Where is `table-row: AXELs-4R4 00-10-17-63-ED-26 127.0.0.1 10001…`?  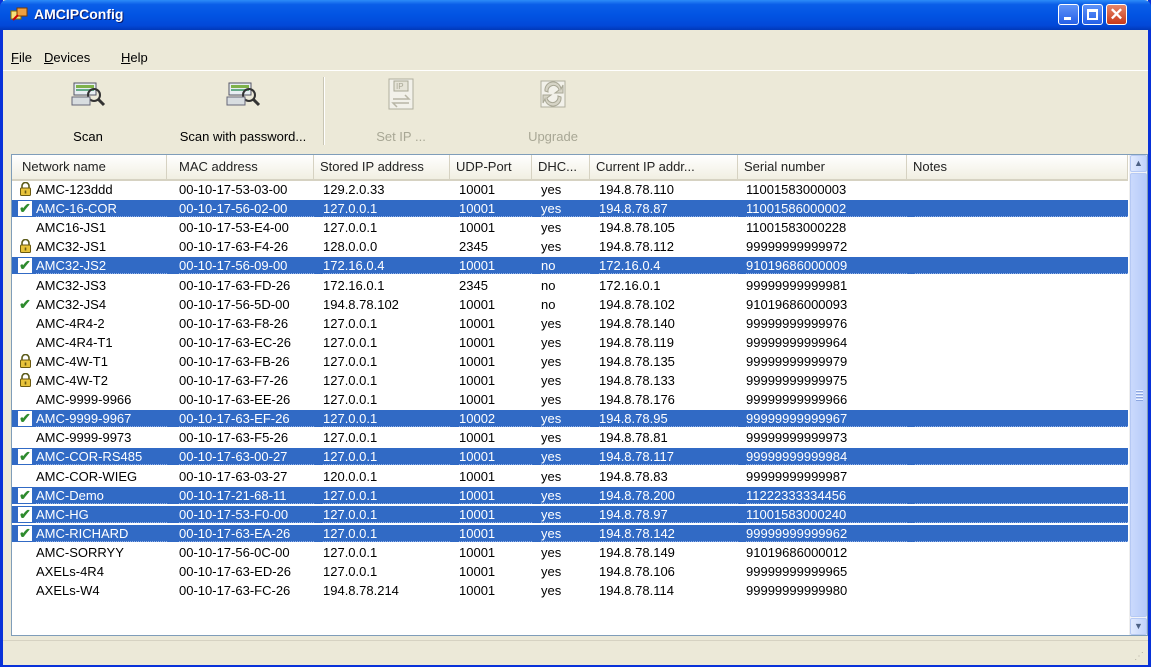 table-row: AXELs-4R4 00-10-17-63-ED-26 127.0.0.1 10001… is located at coordinates (570, 571).